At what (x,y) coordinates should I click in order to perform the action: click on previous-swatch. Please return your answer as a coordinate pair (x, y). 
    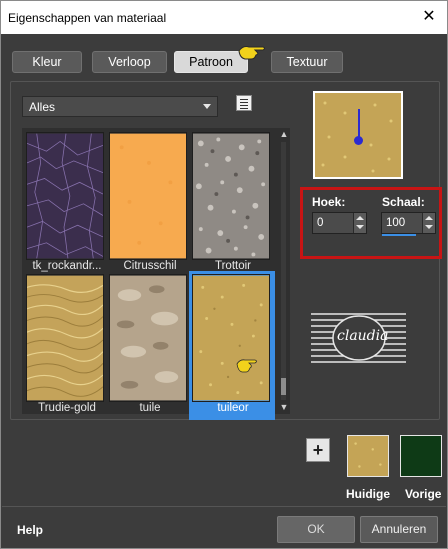
    Looking at the image, I should click on (421, 456).